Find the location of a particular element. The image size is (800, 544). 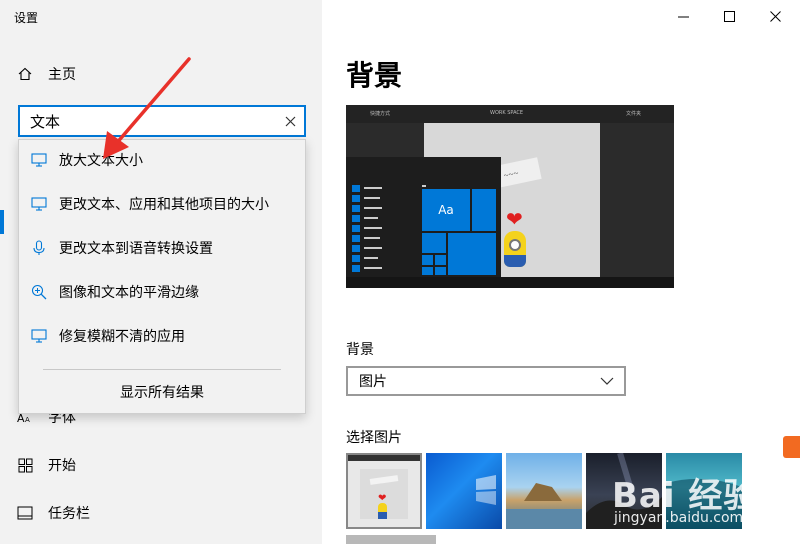

choose-picture-label: 选择图片 is located at coordinates (374, 438).